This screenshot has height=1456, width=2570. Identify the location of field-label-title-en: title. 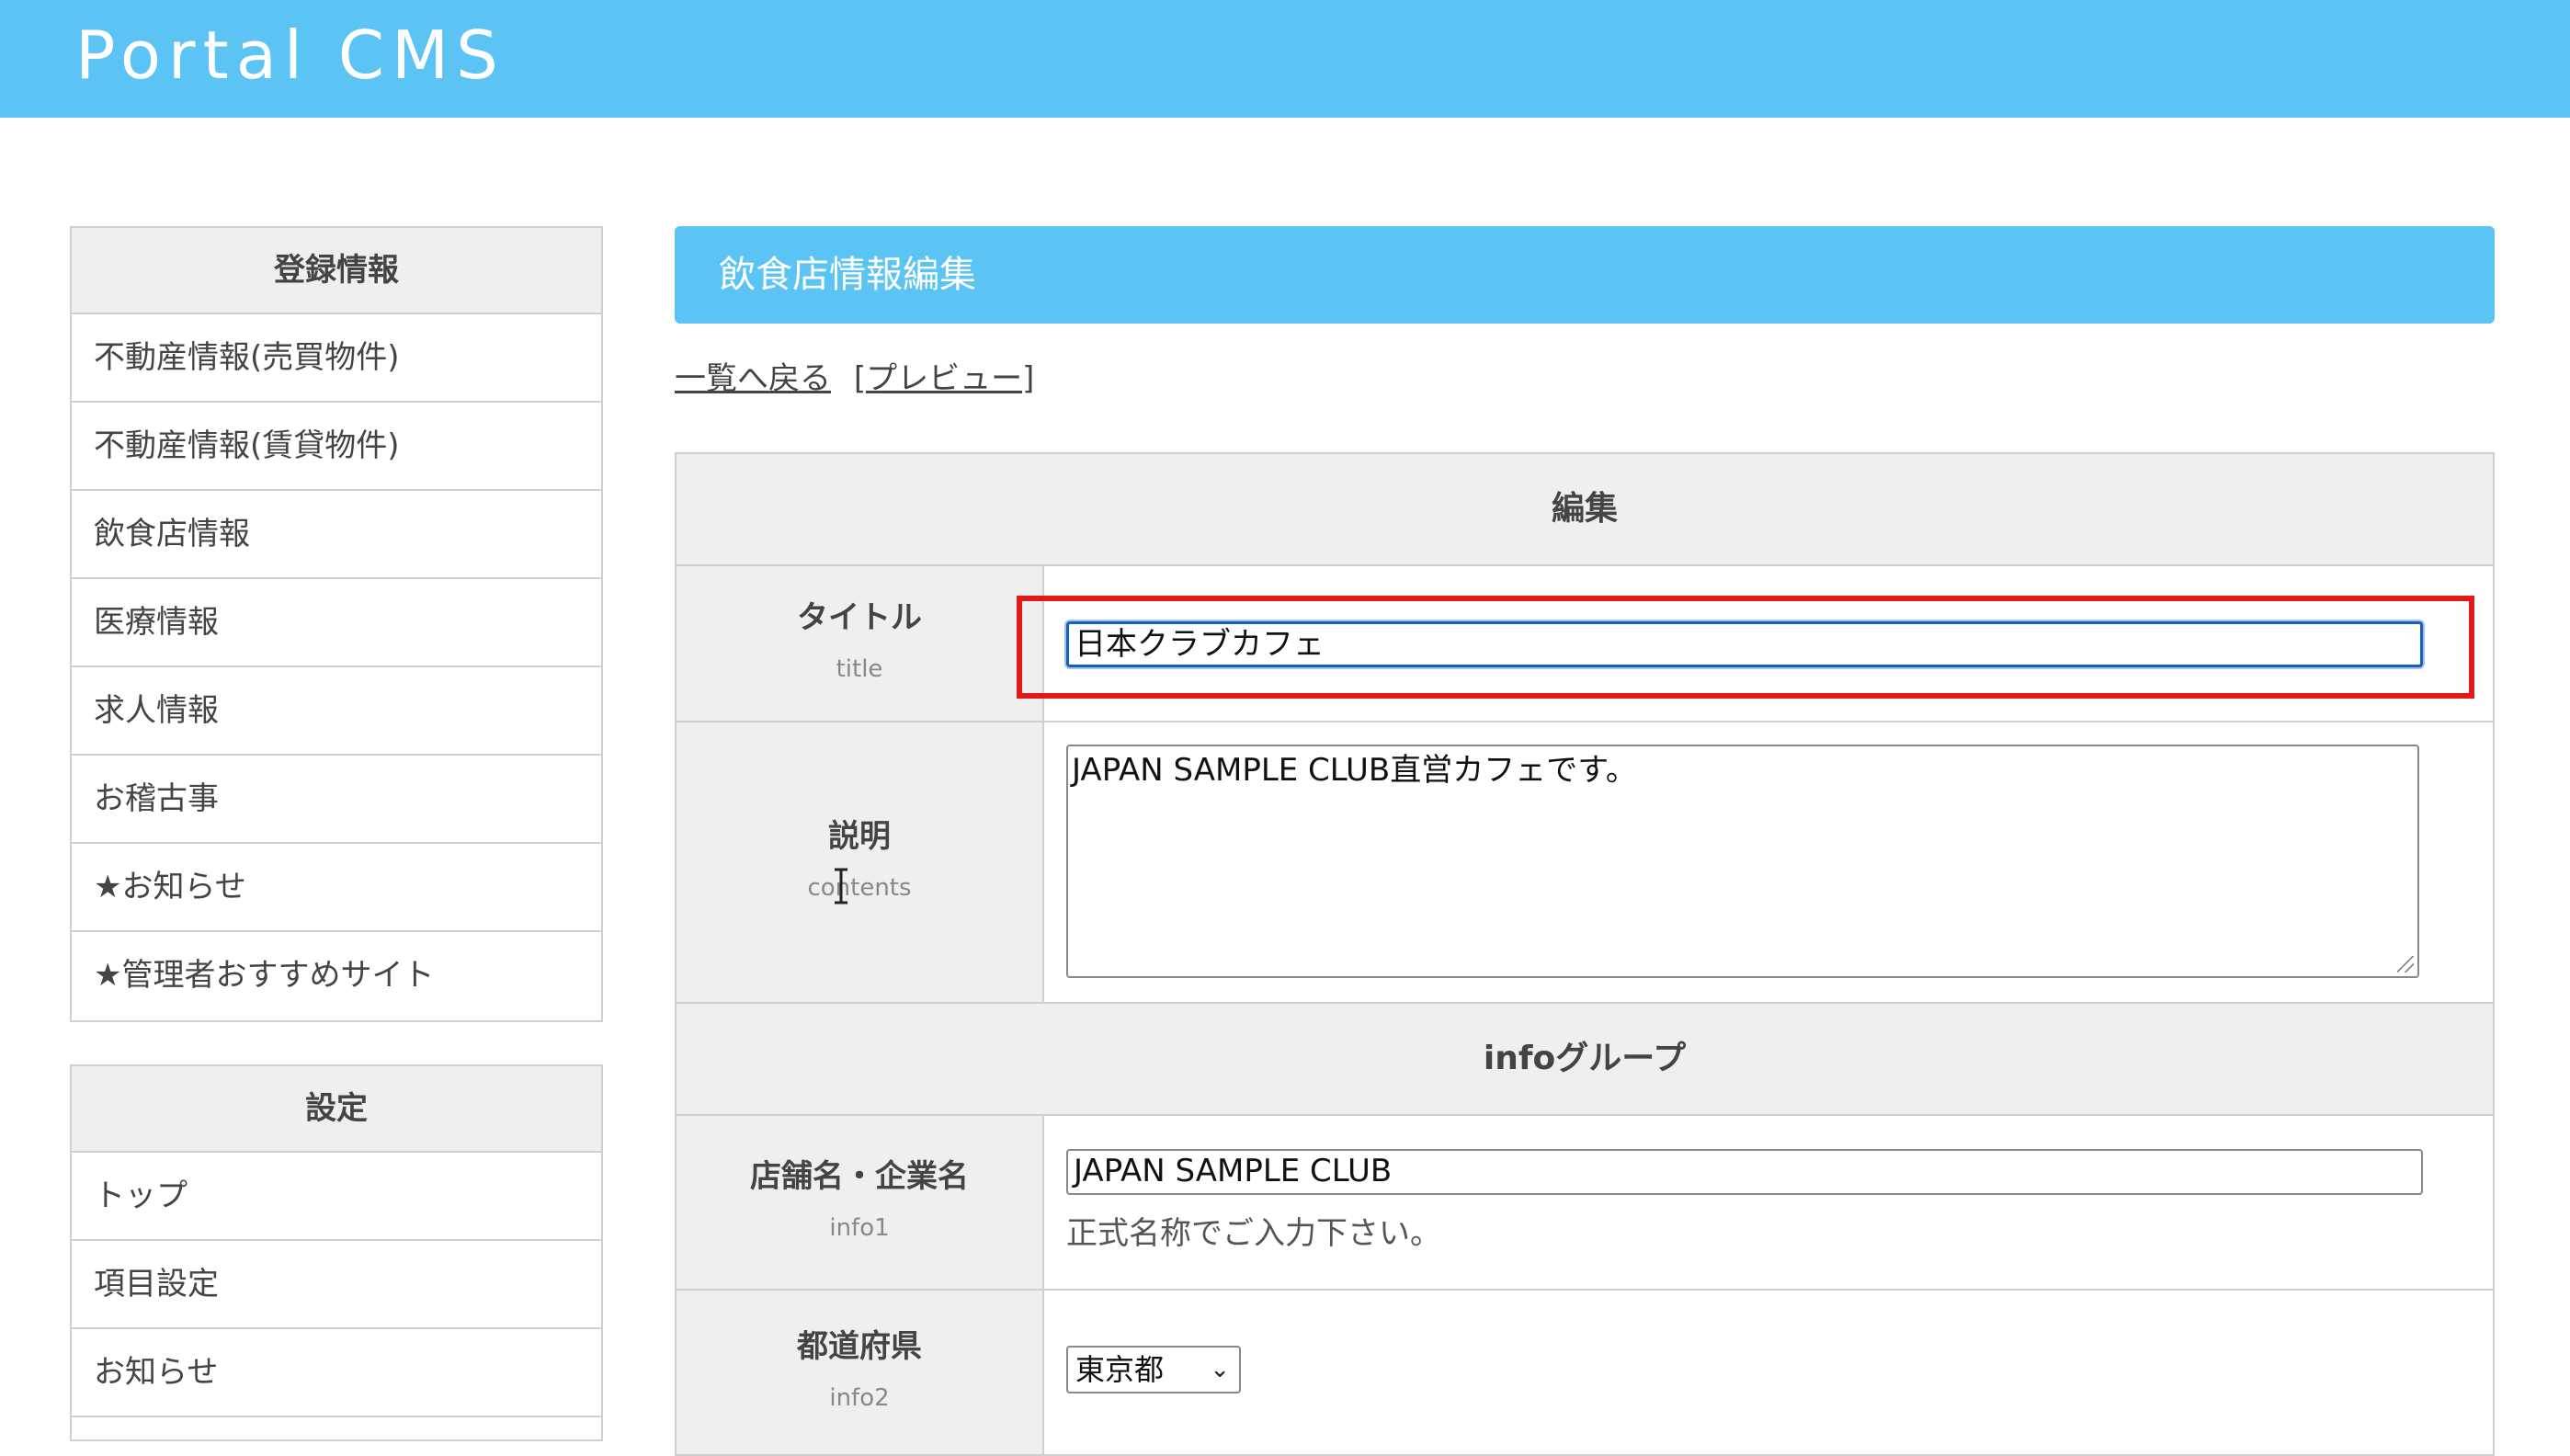
(859, 669).